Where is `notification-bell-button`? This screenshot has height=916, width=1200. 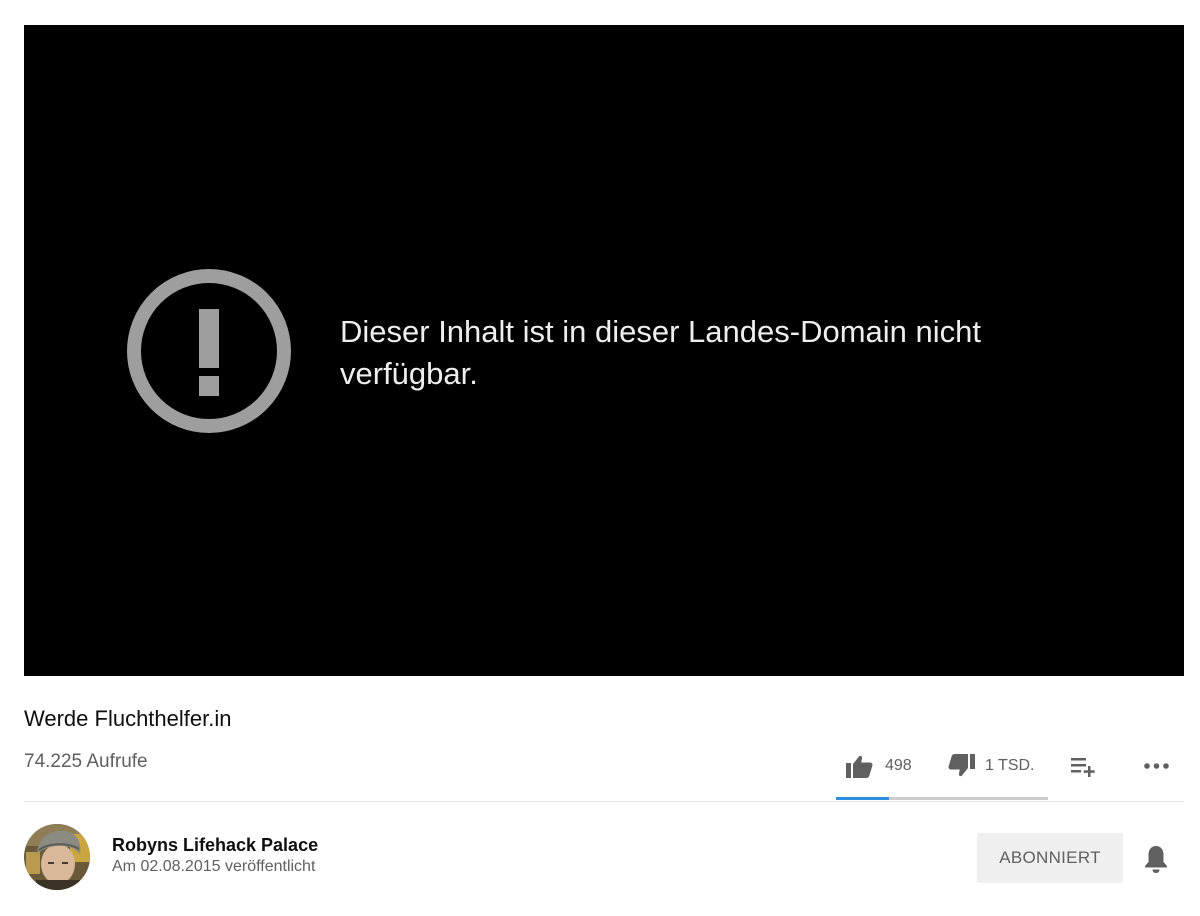 notification-bell-button is located at coordinates (1156, 859).